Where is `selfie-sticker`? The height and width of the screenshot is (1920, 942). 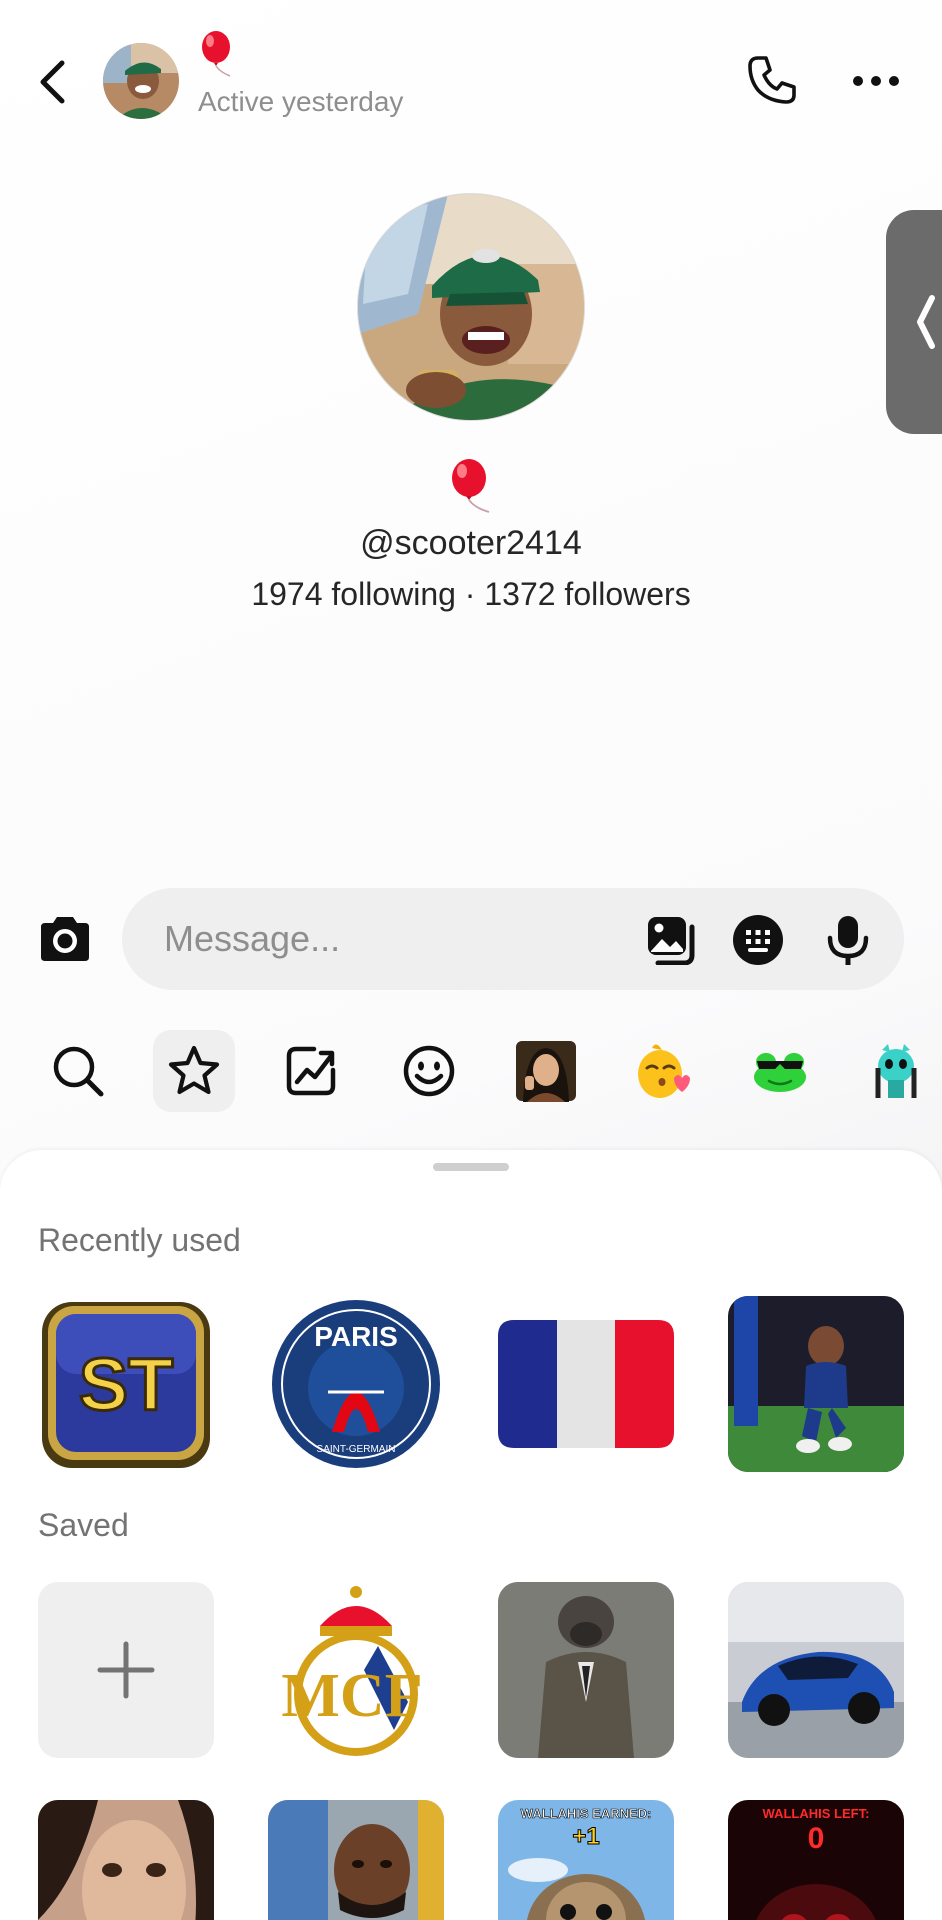
selfie-sticker is located at coordinates (546, 1071).